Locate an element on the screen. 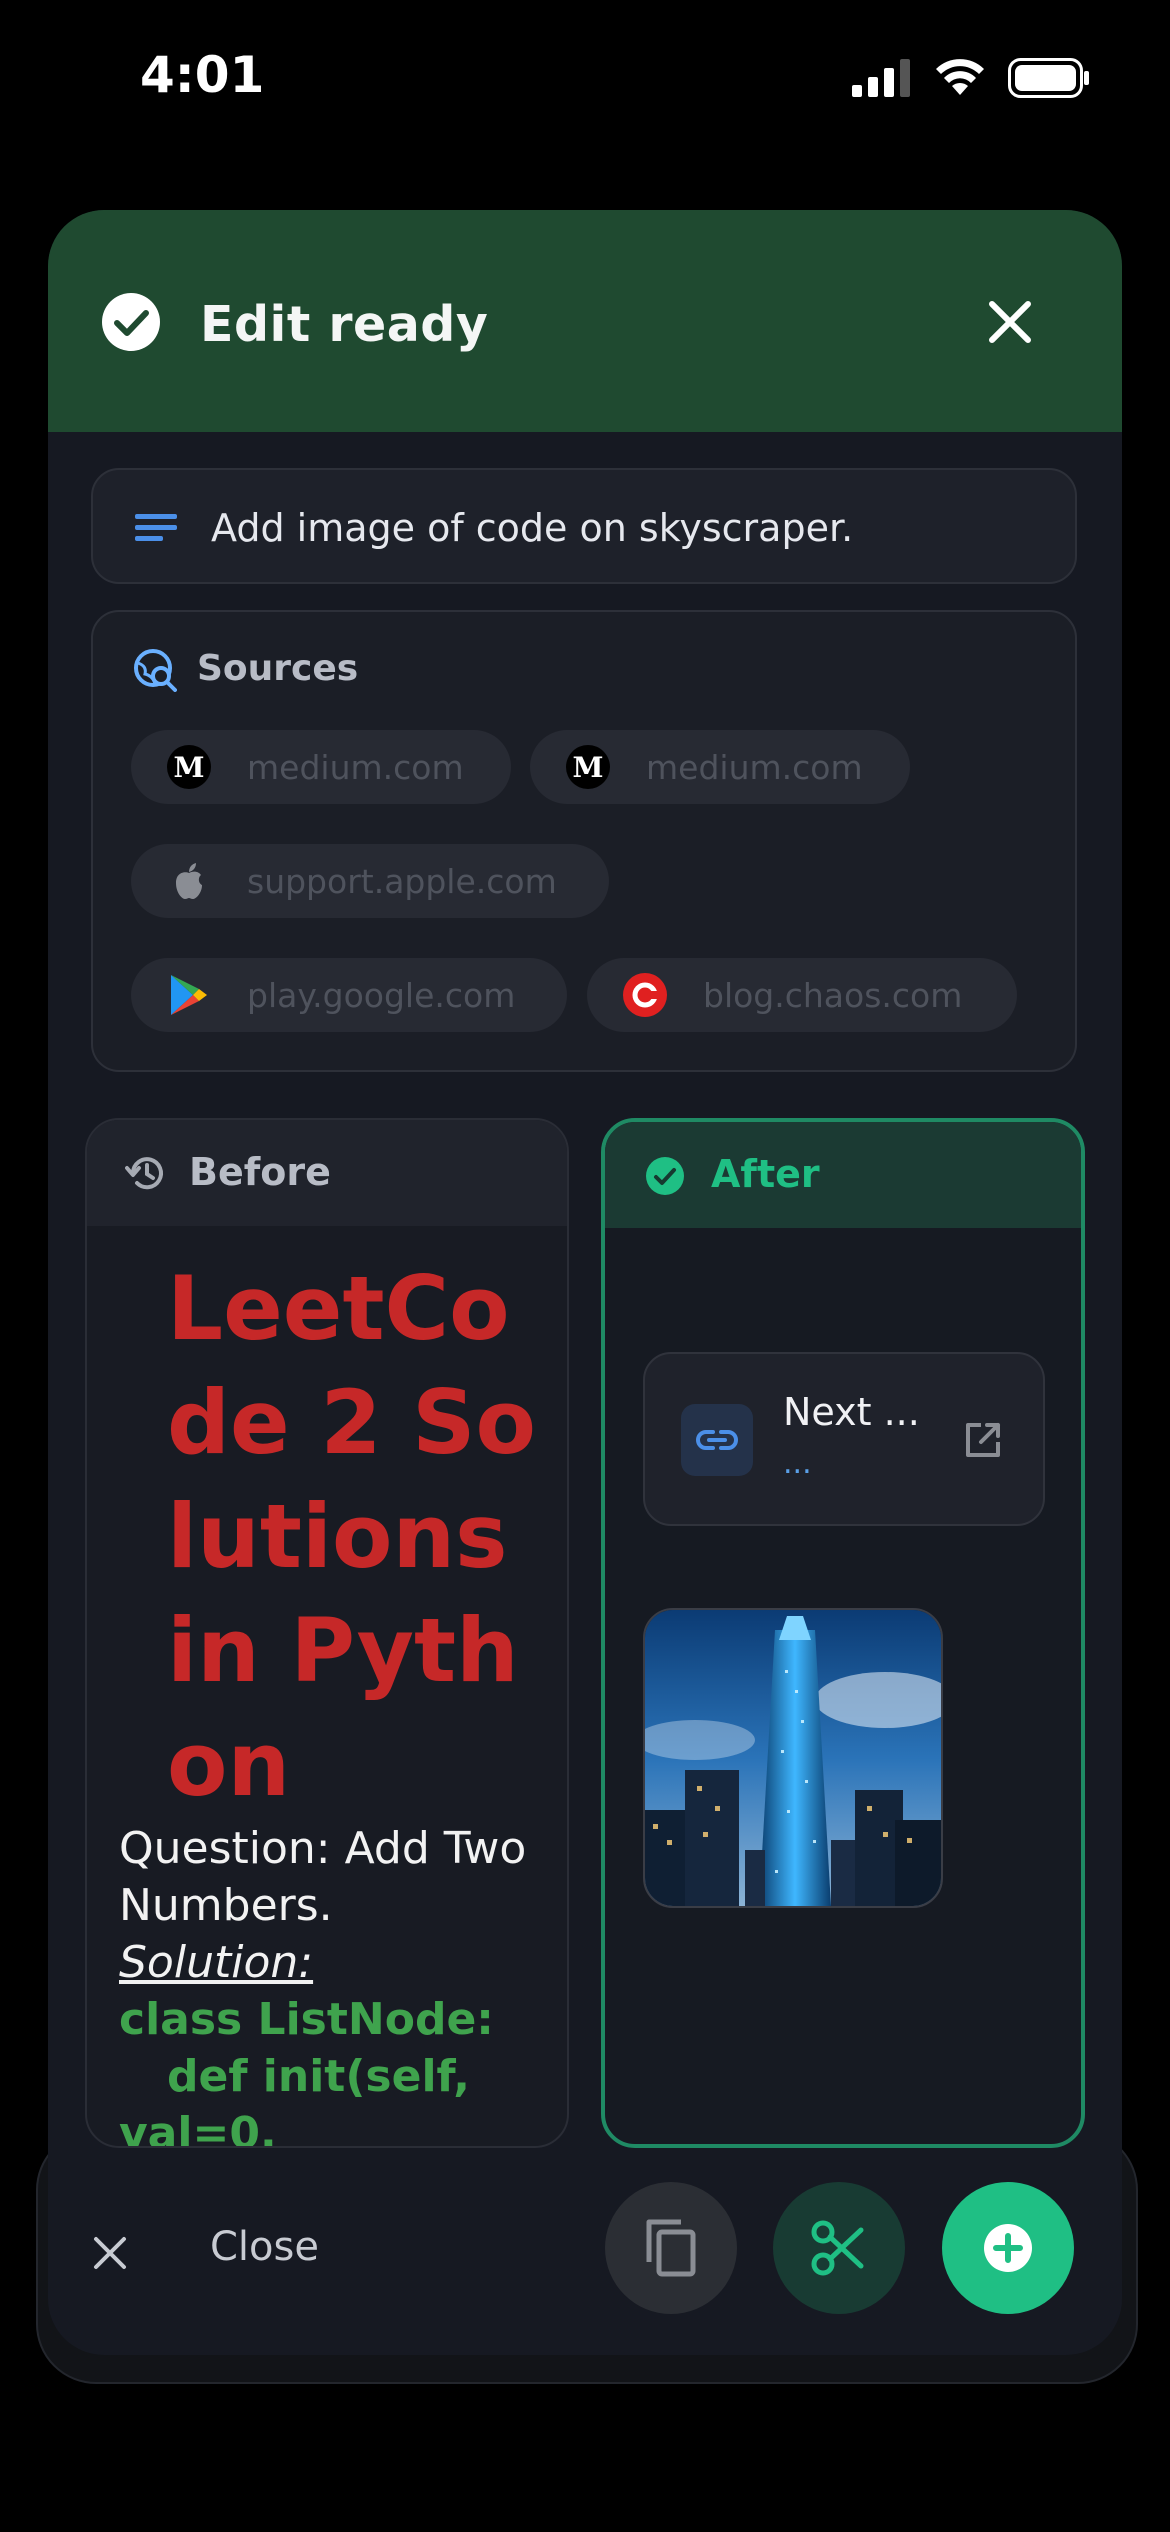  history-icon is located at coordinates (144, 1173).